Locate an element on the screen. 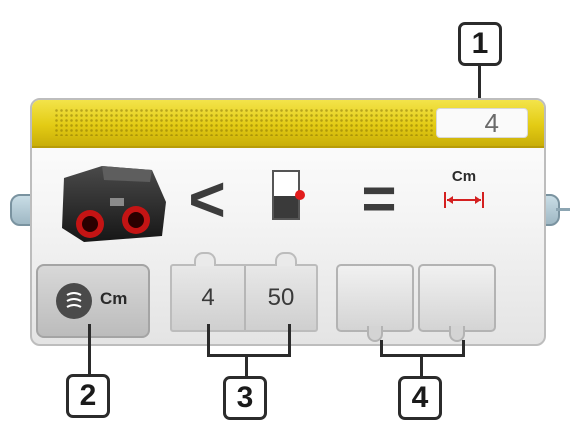  callout-3-leader-left is located at coordinates (208, 340).